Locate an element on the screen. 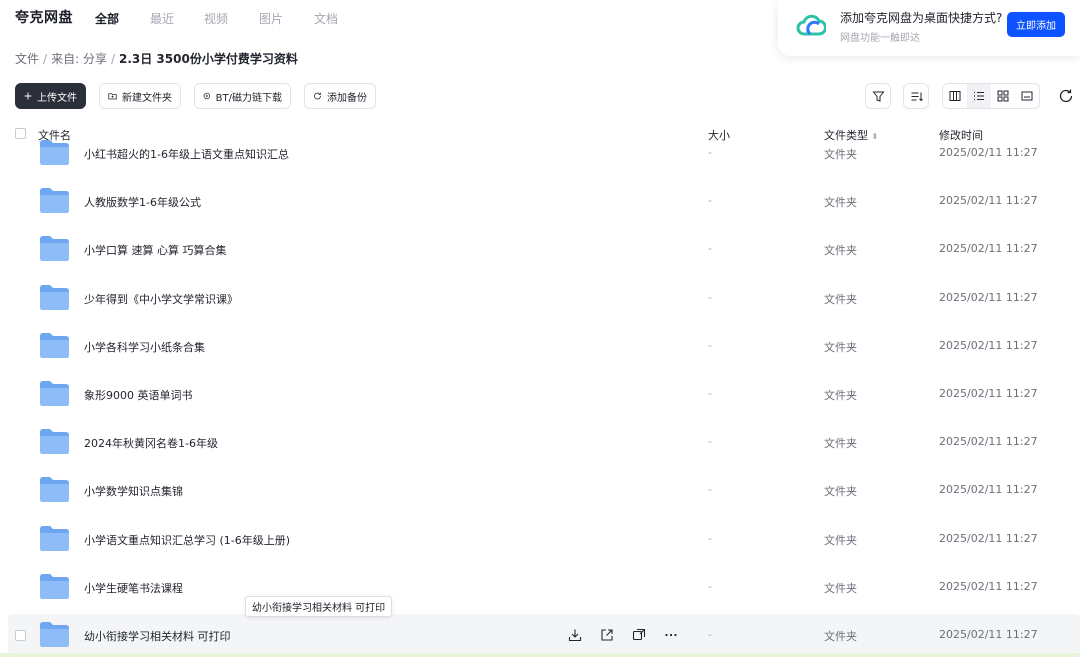  tab-video: 视频 is located at coordinates (216, 18).